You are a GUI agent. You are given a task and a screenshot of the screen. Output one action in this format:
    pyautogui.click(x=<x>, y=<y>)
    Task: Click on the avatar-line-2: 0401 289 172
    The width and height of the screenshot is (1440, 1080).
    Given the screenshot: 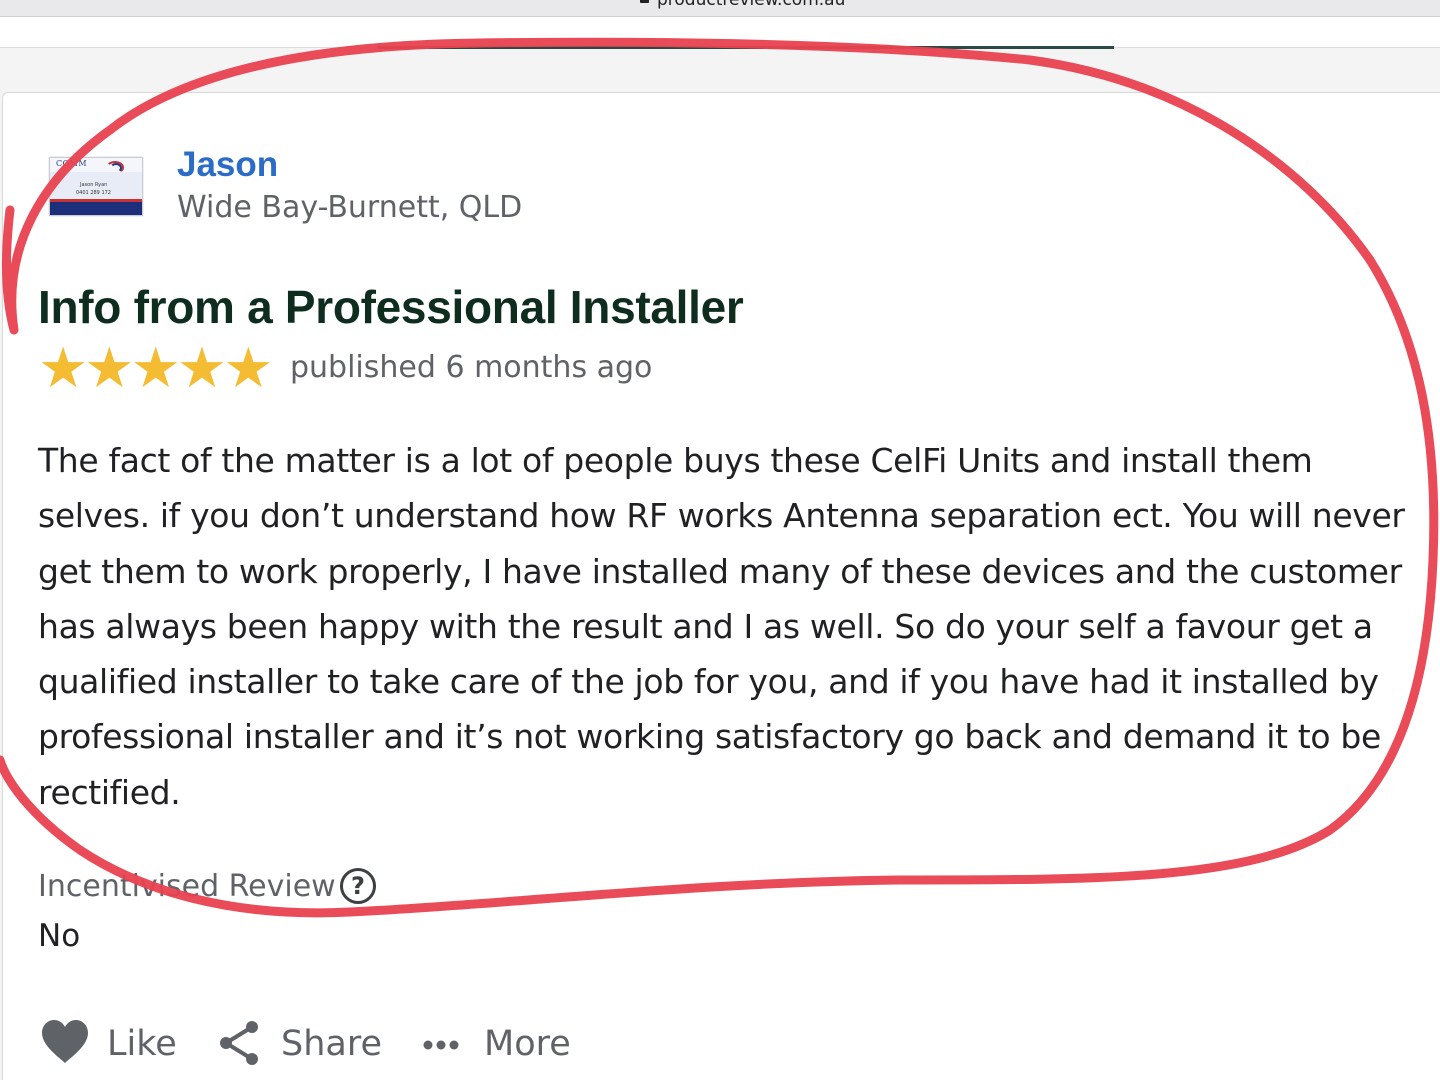 What is the action you would take?
    pyautogui.click(x=93, y=193)
    